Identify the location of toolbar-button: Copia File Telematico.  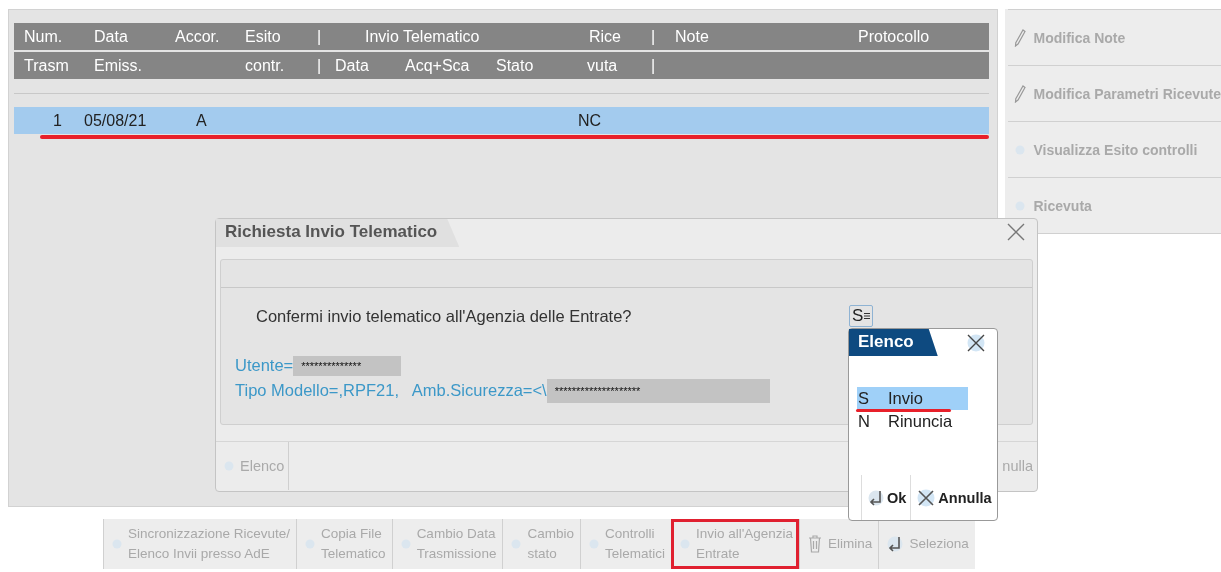
(344, 544).